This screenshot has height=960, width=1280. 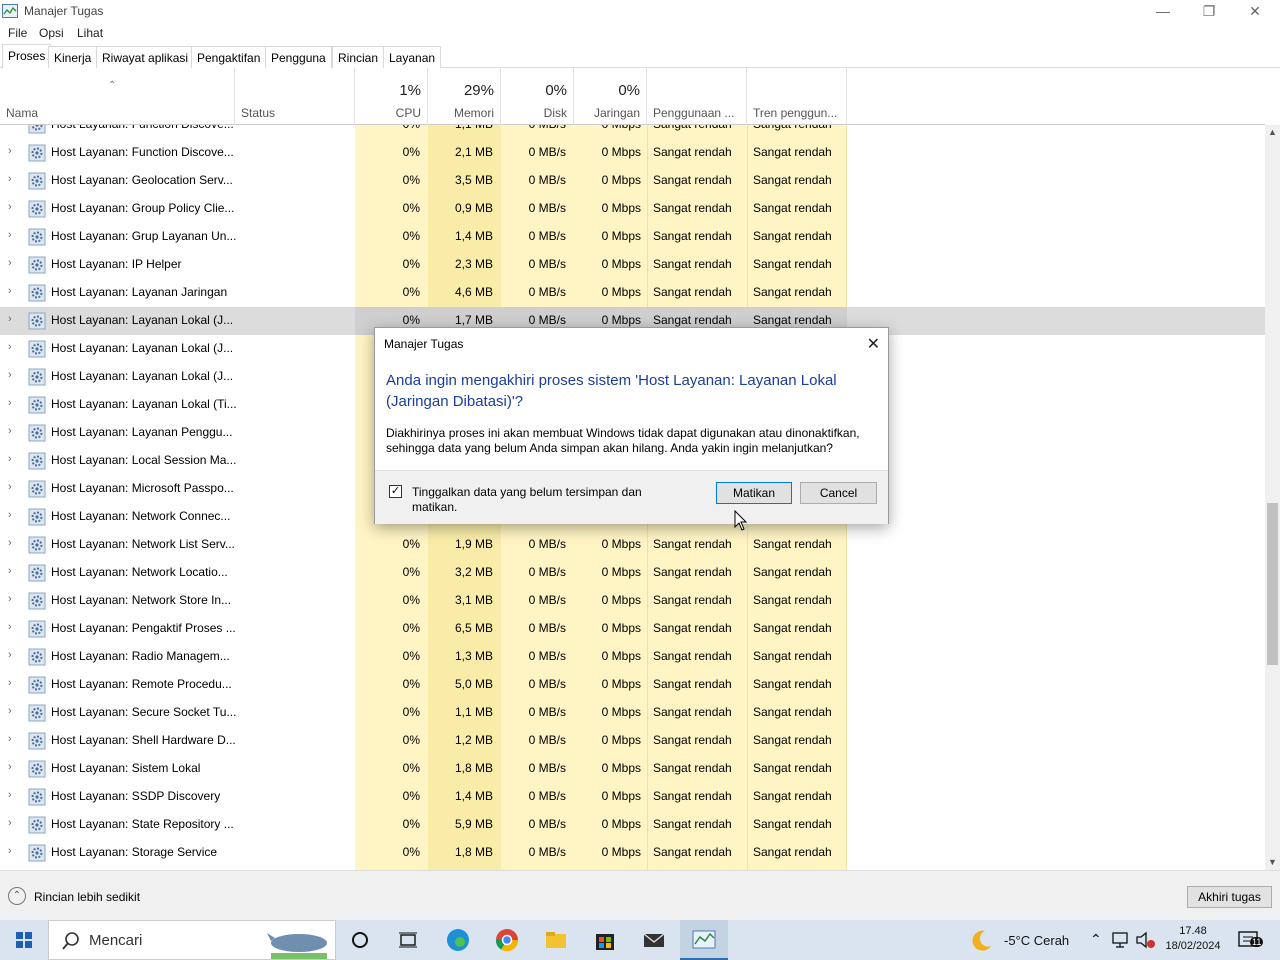 I want to click on collapse-up-icon: ⌃, so click(x=17, y=896).